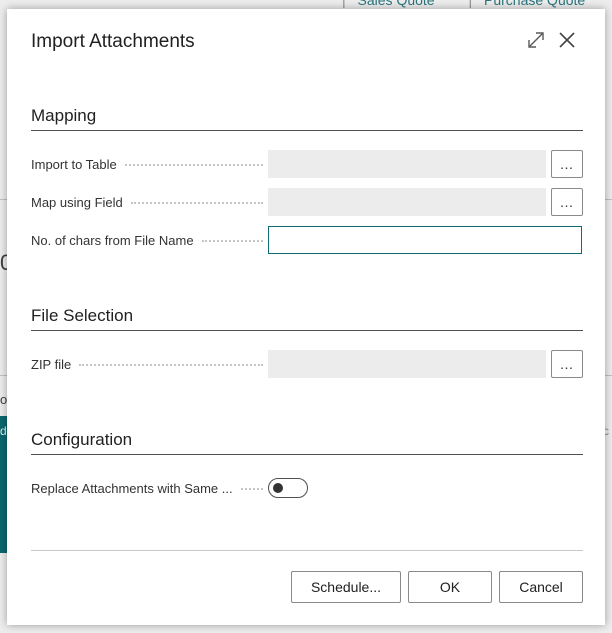 Image resolution: width=612 pixels, height=633 pixels. Describe the element at coordinates (450, 587) in the screenshot. I see `ok-button: OK` at that location.